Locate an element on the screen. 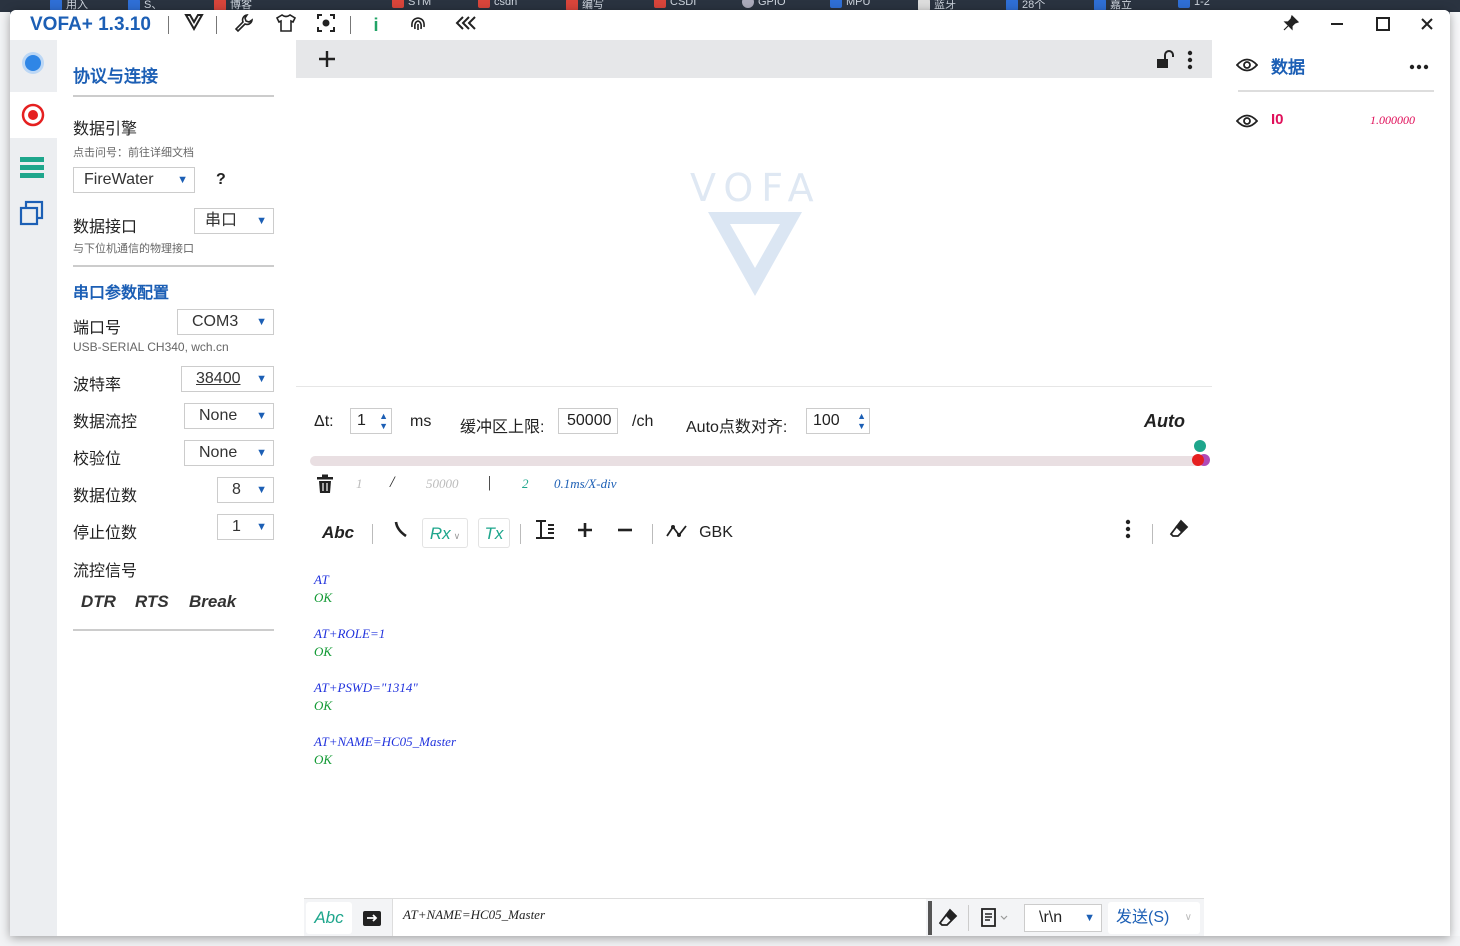  console-line: AT+NAME=HC05_Master is located at coordinates (385, 741).